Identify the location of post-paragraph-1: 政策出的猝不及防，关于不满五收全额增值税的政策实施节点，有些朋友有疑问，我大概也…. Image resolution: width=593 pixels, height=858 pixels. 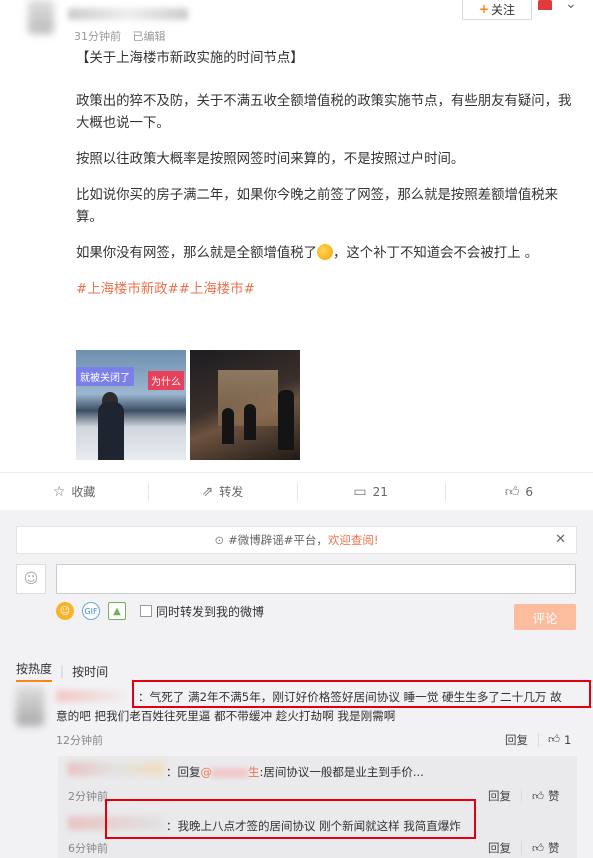
(324, 112).